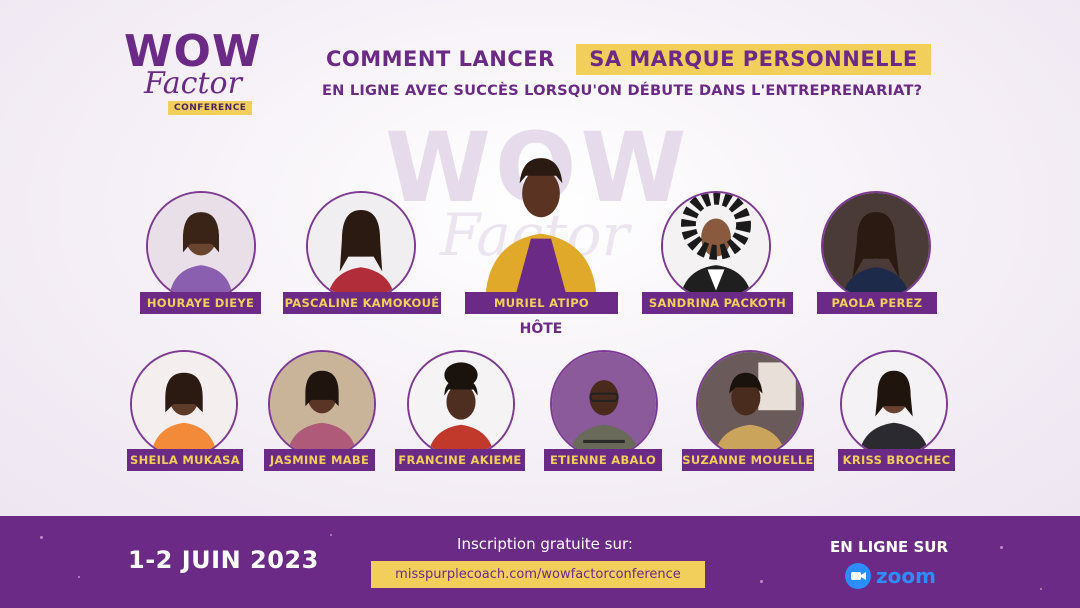  I want to click on speaker-name: MURIEL ATIPO, so click(541, 303).